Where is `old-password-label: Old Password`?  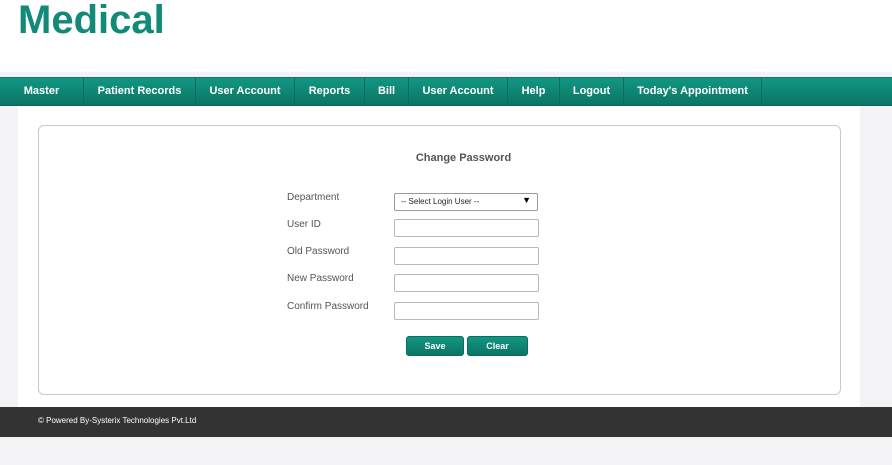
old-password-label: Old Password is located at coordinates (318, 251).